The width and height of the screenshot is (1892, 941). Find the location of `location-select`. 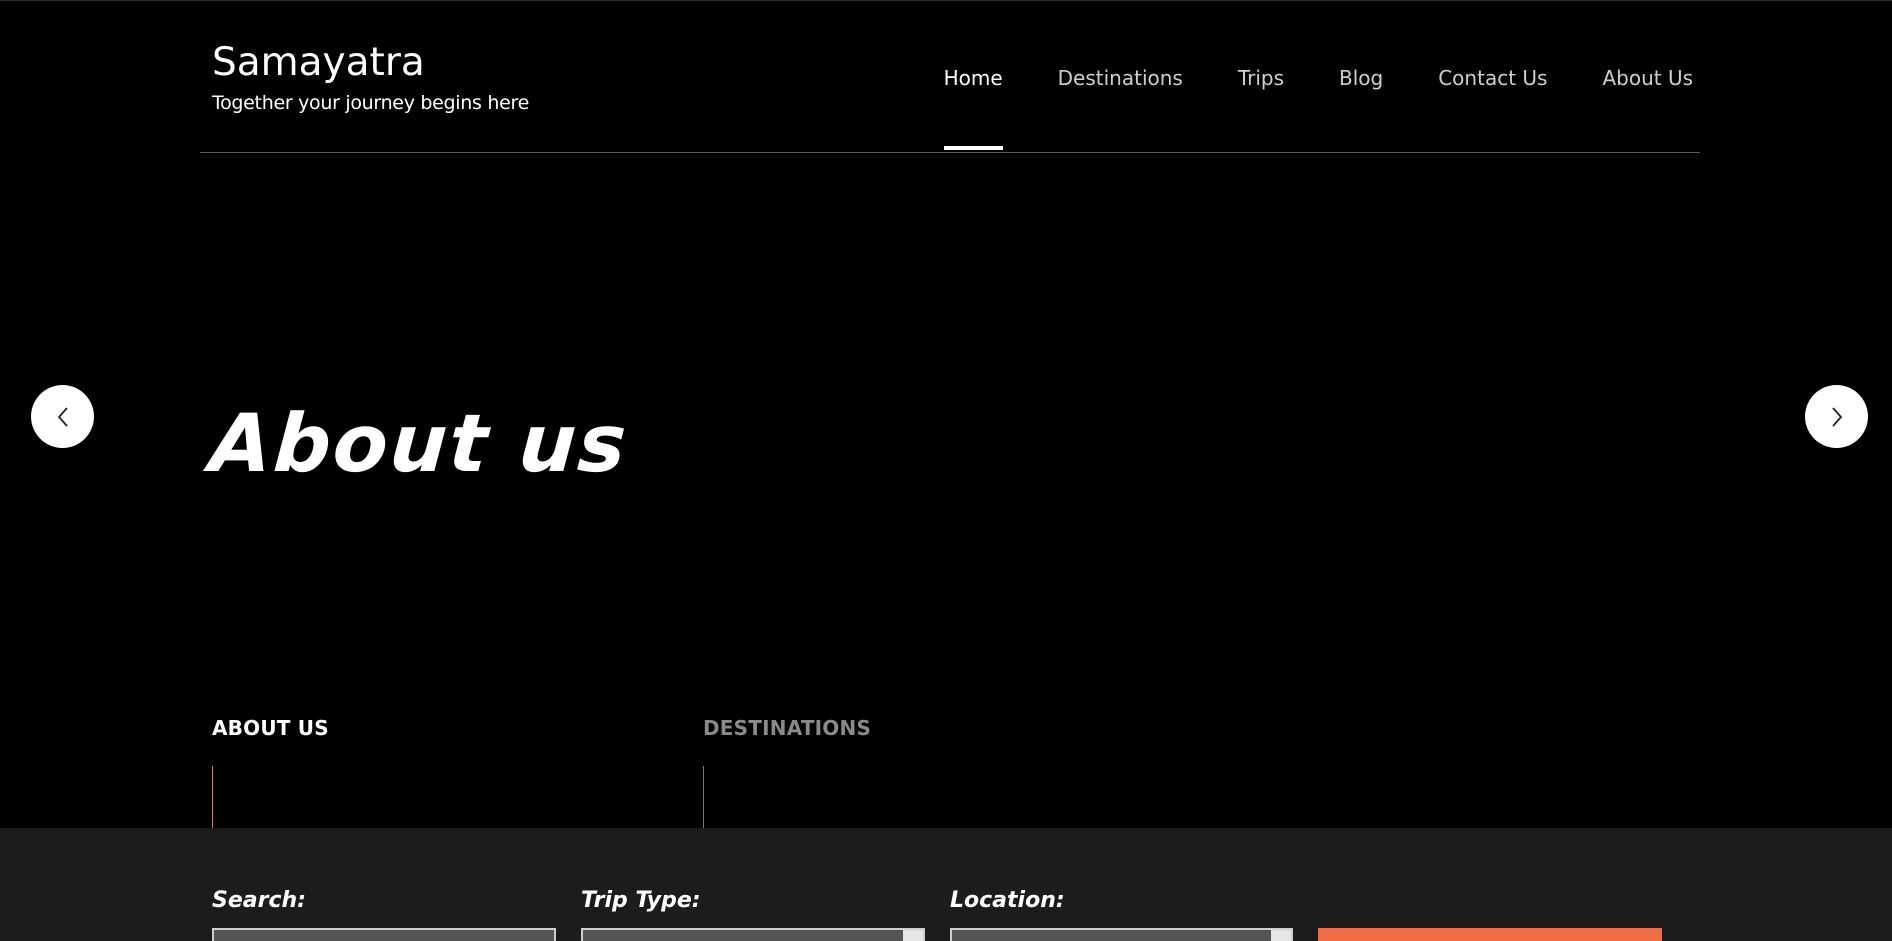

location-select is located at coordinates (1121, 934).